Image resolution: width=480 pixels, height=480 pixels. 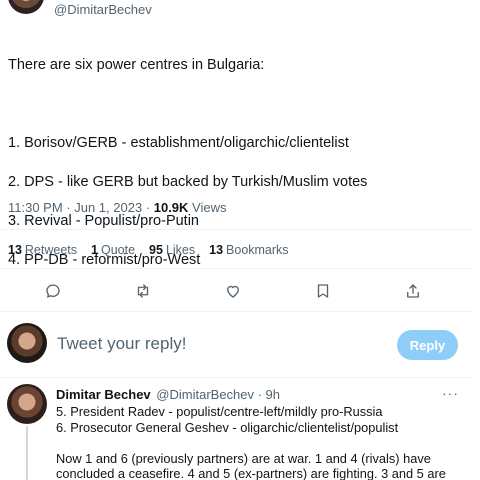 I want to click on reply-icon, so click(x=53, y=291).